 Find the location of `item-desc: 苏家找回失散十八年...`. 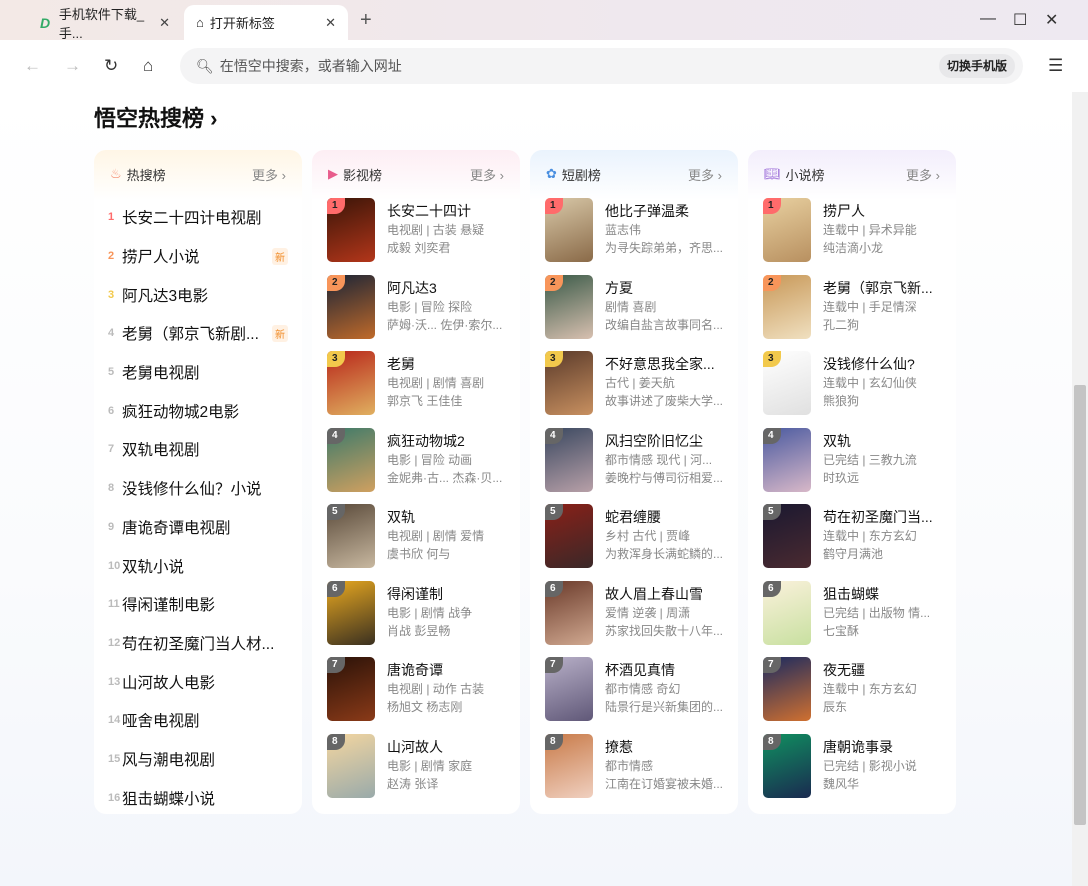

item-desc: 苏家找回失散十八年... is located at coordinates (664, 630).